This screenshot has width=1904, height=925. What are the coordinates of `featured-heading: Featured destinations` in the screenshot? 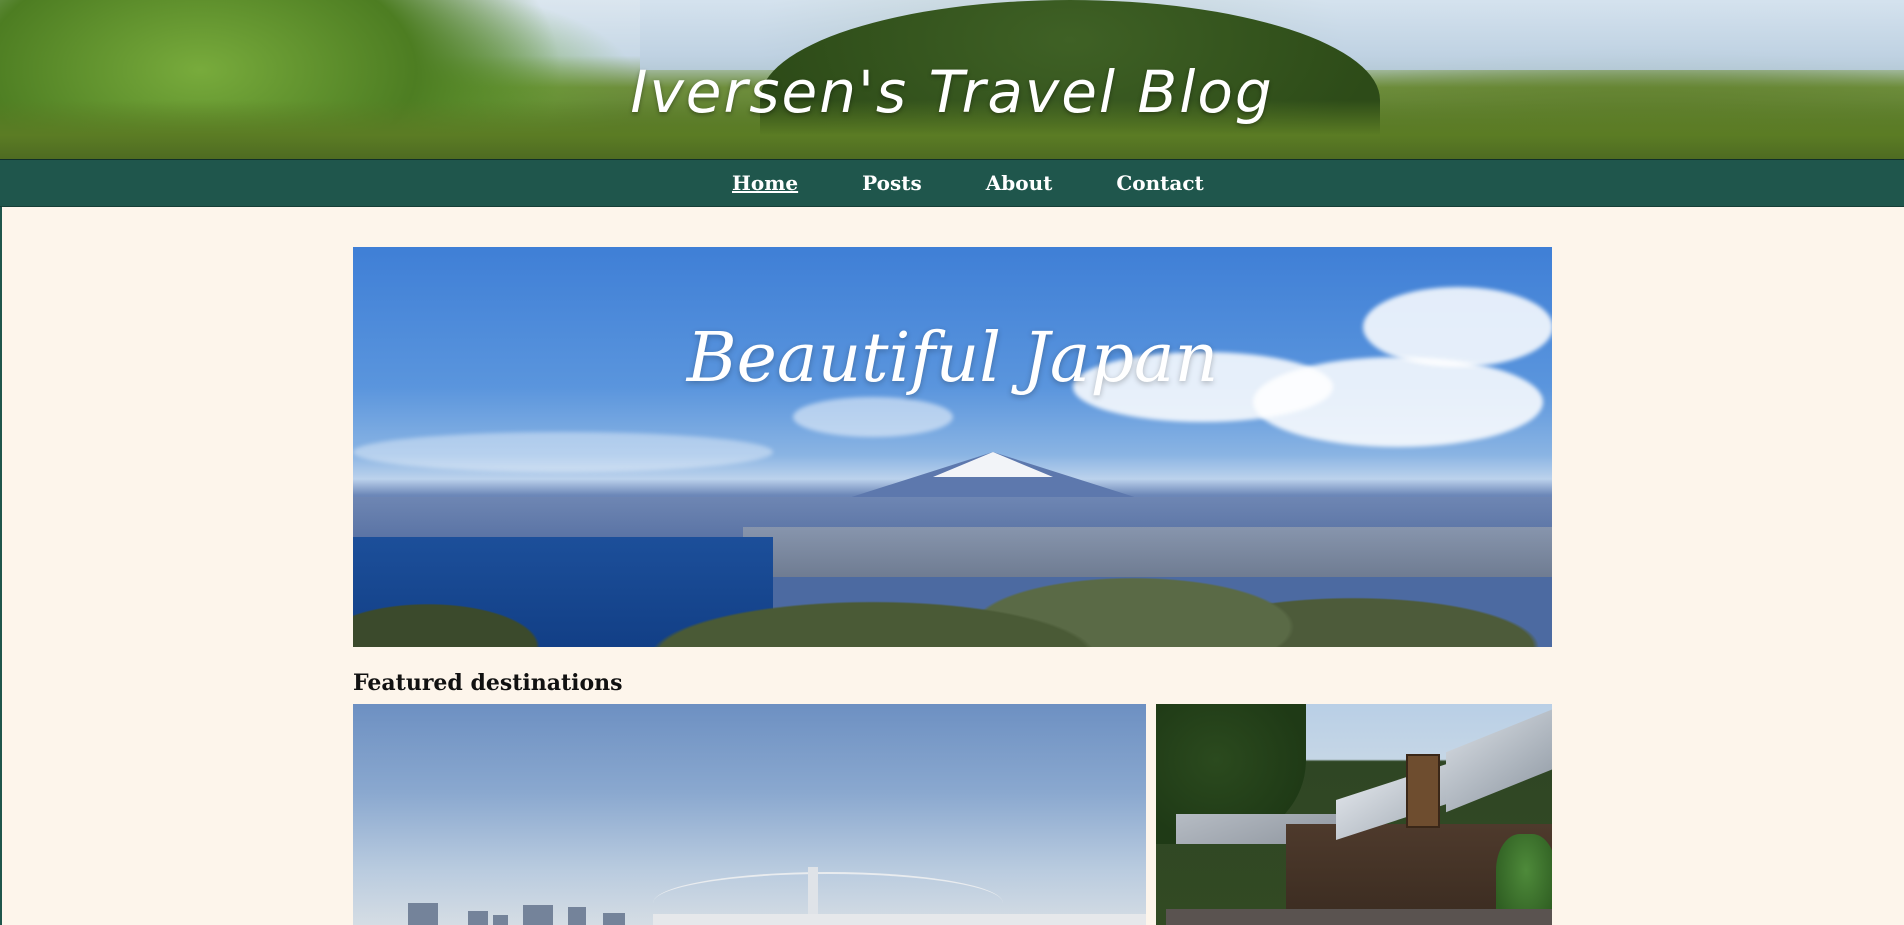 It's located at (488, 683).